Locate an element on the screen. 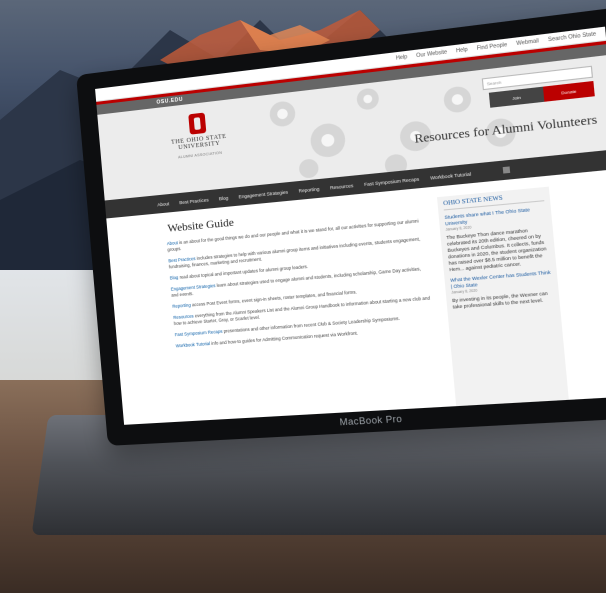 This screenshot has width=606, height=593. nav-item-best-practices: Best Practices is located at coordinates (194, 201).